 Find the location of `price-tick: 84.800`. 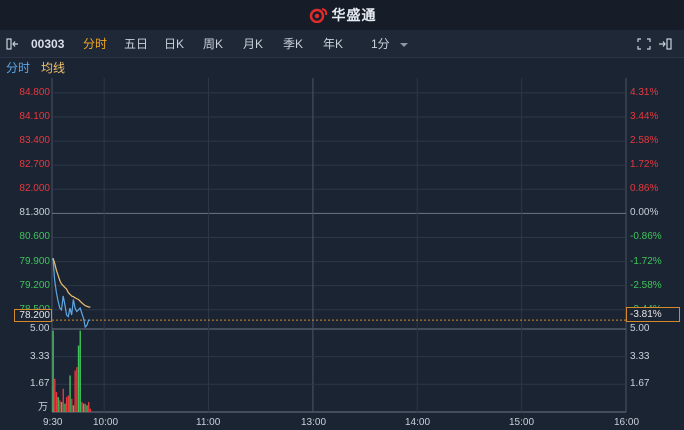

price-tick: 84.800 is located at coordinates (34, 92).